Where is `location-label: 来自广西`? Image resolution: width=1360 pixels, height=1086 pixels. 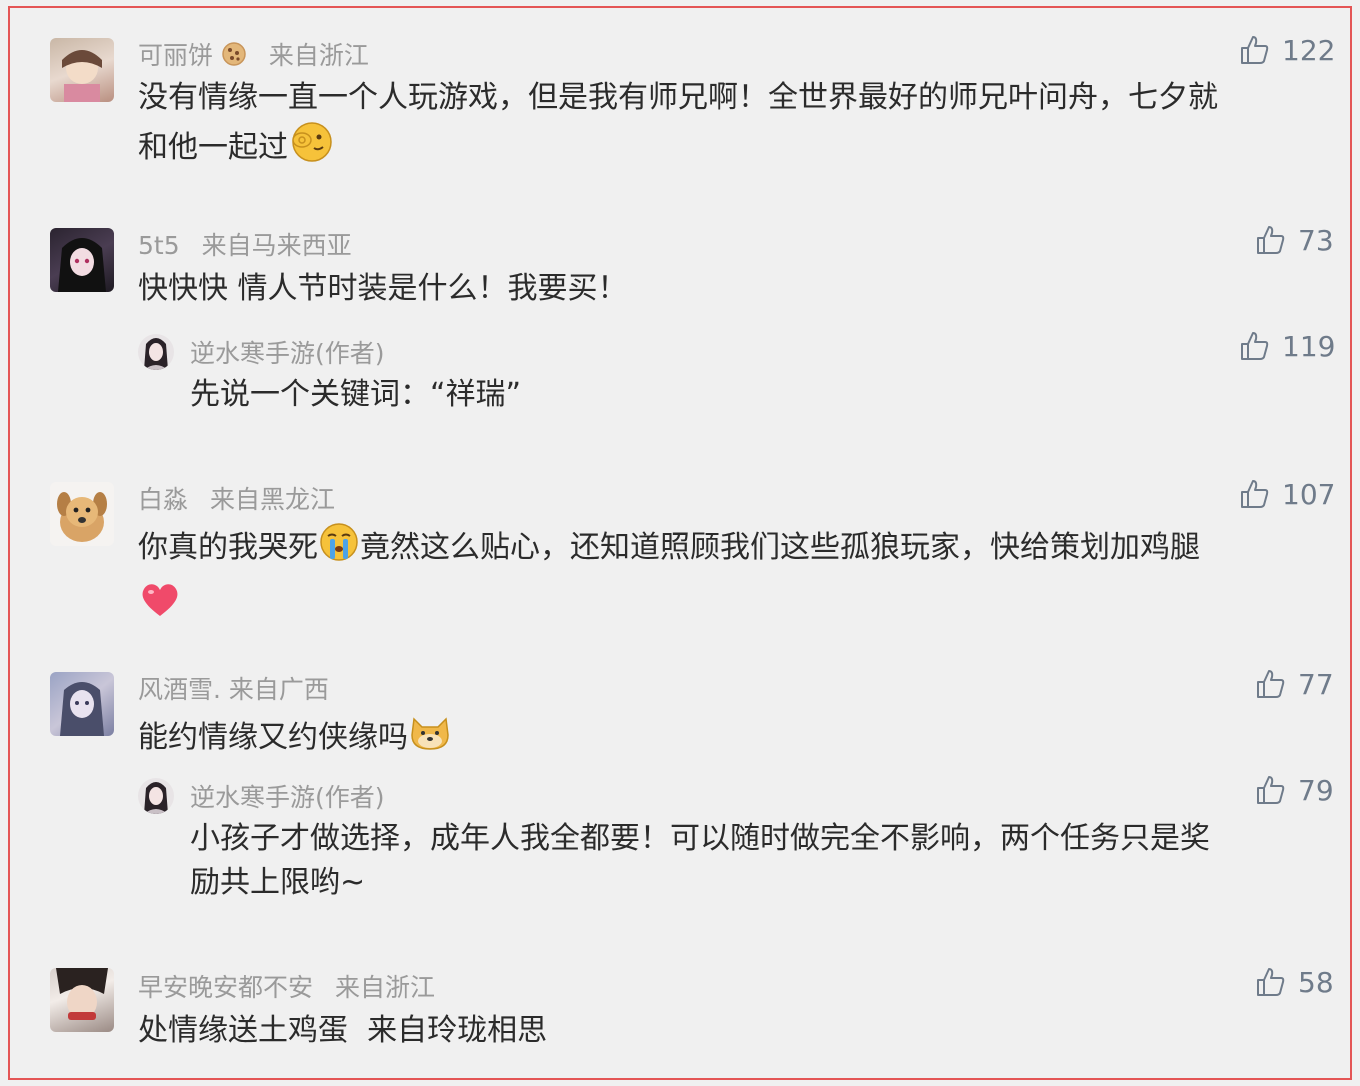
location-label: 来自广西 is located at coordinates (278, 689).